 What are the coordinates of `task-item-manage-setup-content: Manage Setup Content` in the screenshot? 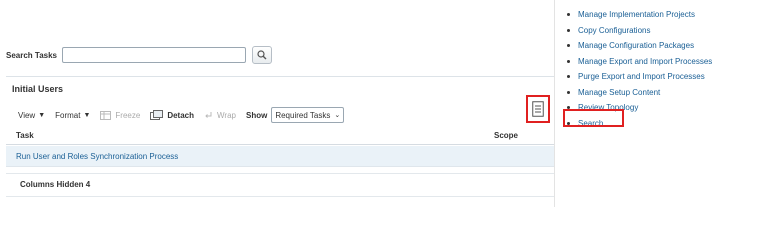 It's located at (639, 93).